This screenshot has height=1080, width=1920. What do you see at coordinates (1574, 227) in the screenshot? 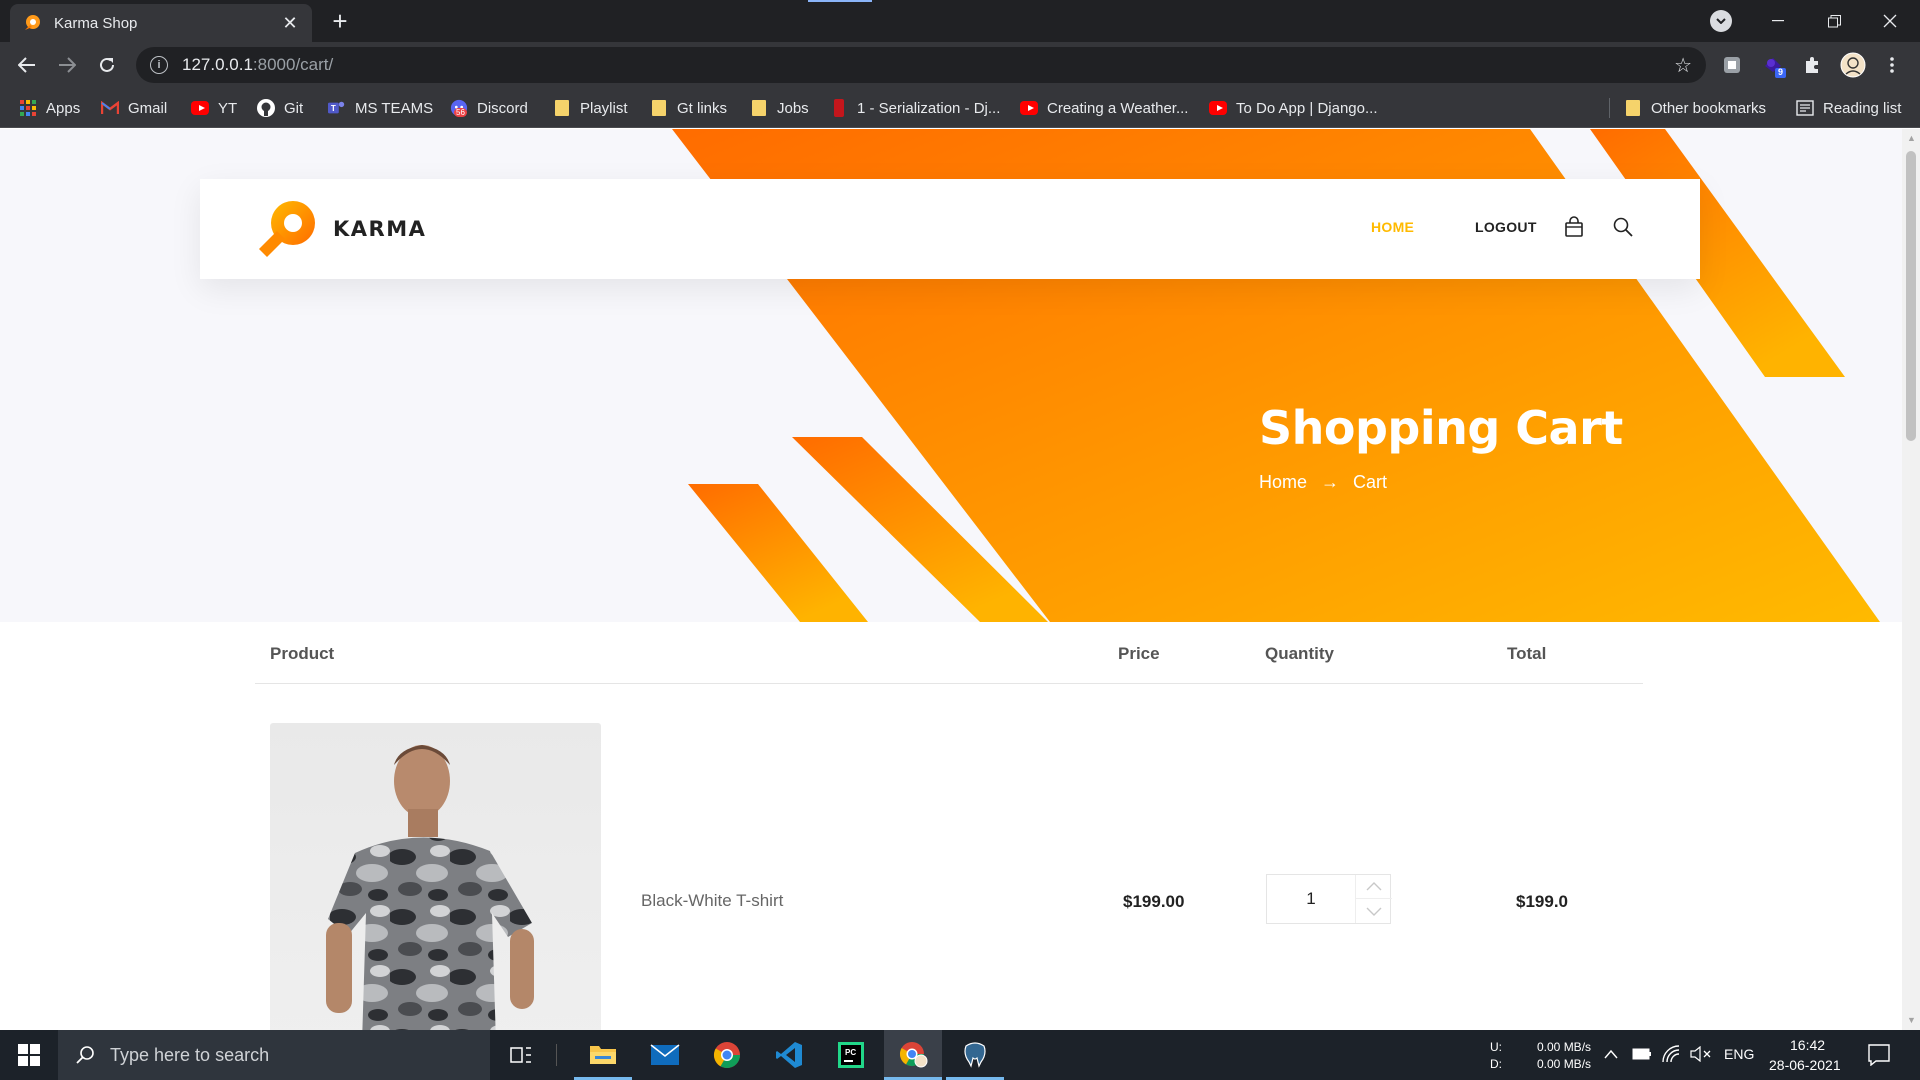
I see `shopping-bag-icon` at bounding box center [1574, 227].